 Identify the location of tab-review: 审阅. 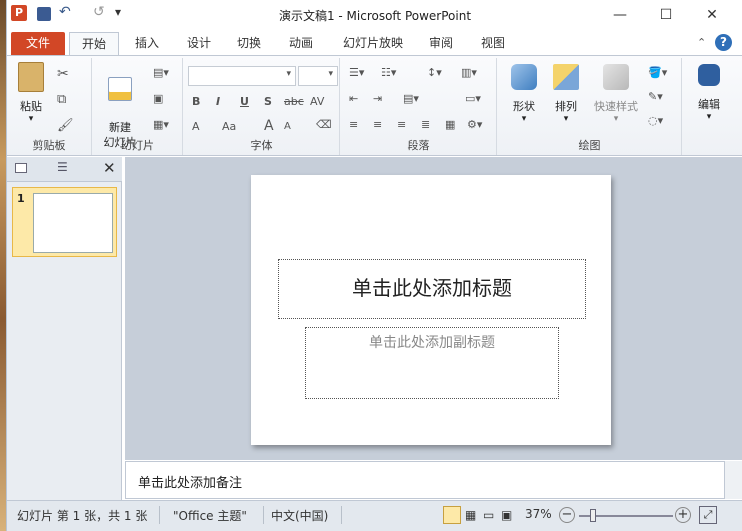
(441, 44).